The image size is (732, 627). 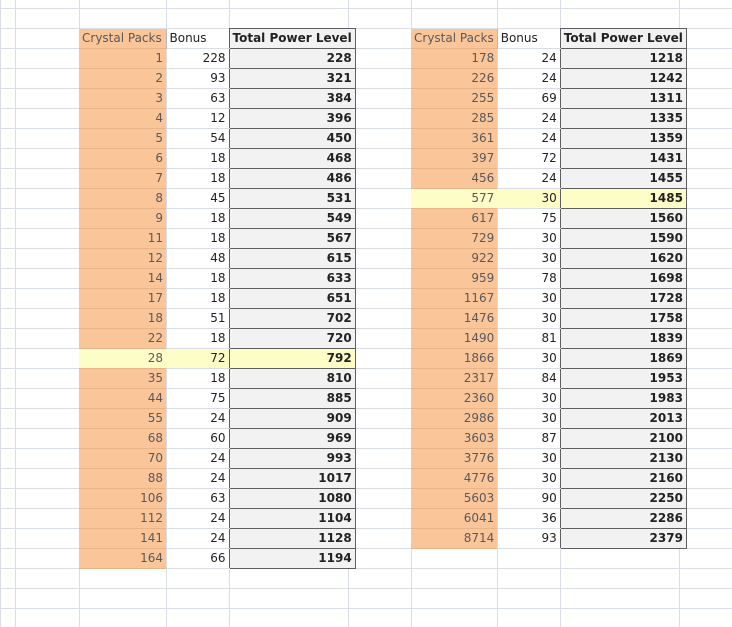 What do you see at coordinates (122, 118) in the screenshot?
I see `crystal-packs-cell: 4` at bounding box center [122, 118].